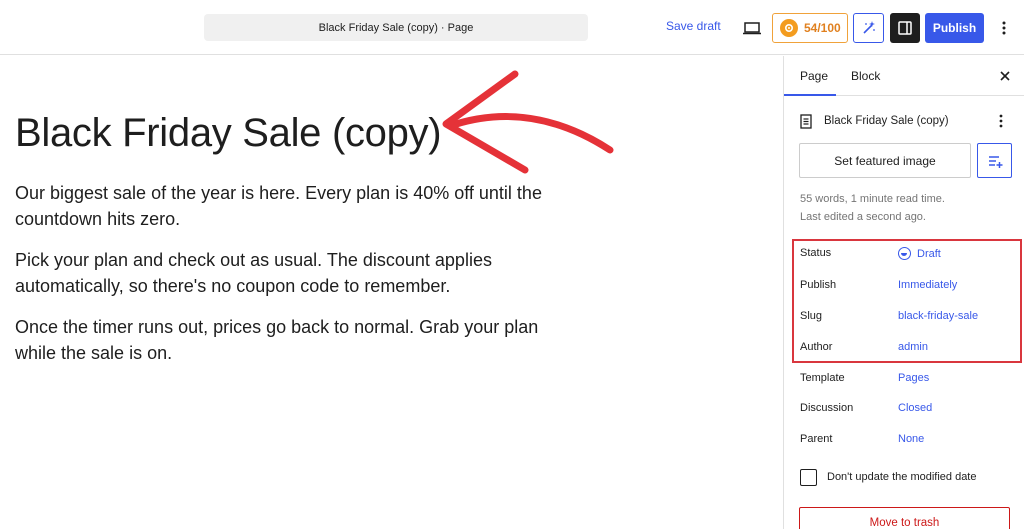 Image resolution: width=1024 pixels, height=529 pixels. Describe the element at coordinates (913, 378) in the screenshot. I see `template-value: Pages` at that location.